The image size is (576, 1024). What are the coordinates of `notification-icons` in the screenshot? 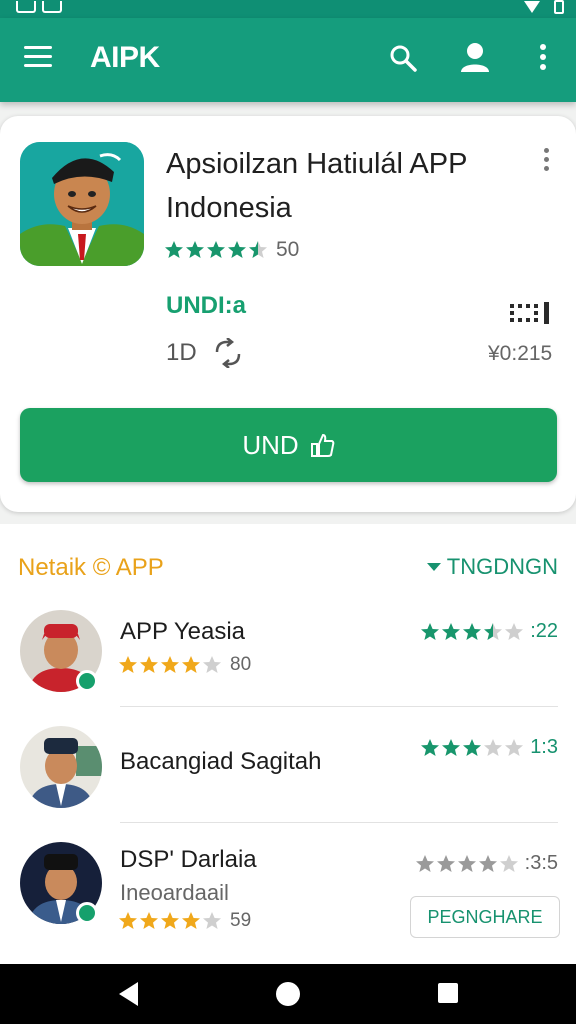 It's located at (39, 7).